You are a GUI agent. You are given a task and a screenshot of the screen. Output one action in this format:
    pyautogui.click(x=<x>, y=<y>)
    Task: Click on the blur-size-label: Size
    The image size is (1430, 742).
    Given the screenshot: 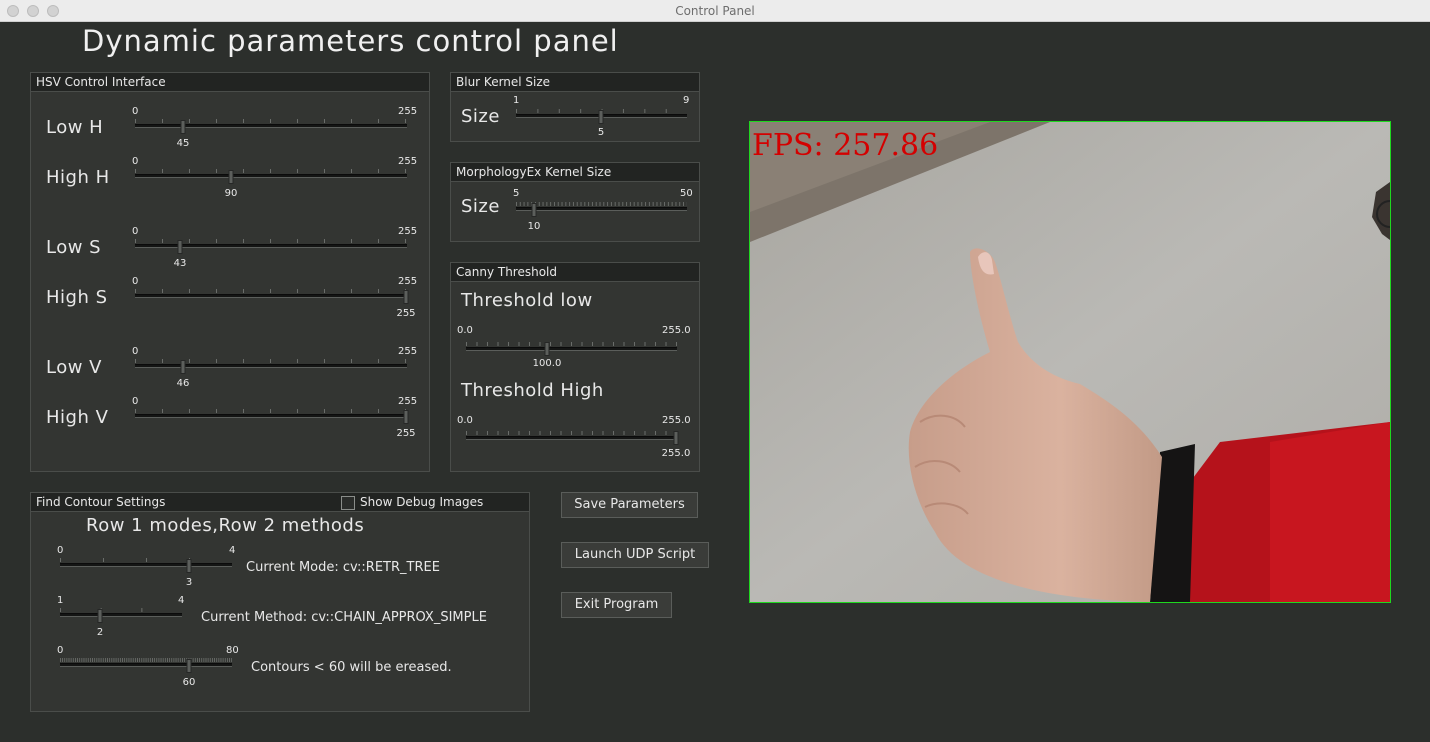 What is the action you would take?
    pyautogui.click(x=480, y=116)
    